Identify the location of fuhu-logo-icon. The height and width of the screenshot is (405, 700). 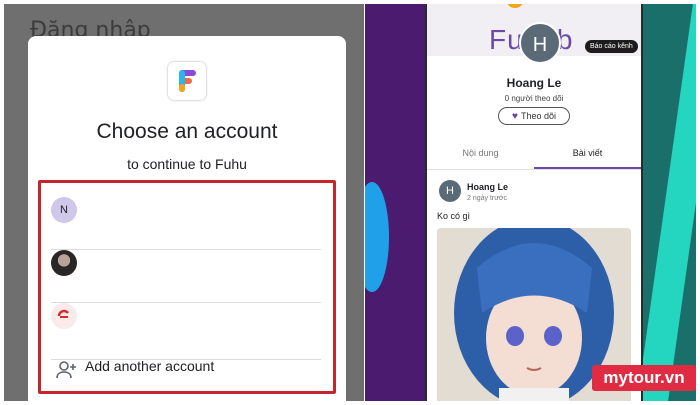
(187, 81).